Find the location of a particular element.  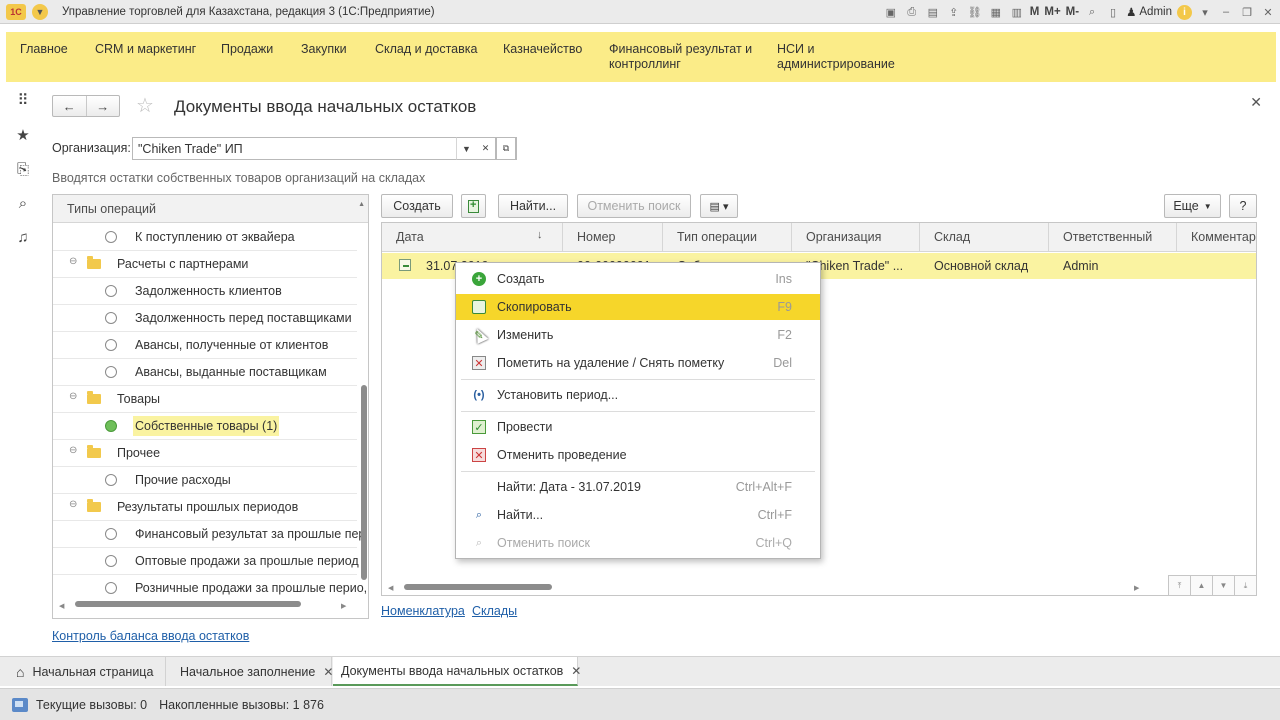

column-warehouse: Склад is located at coordinates (952, 237).